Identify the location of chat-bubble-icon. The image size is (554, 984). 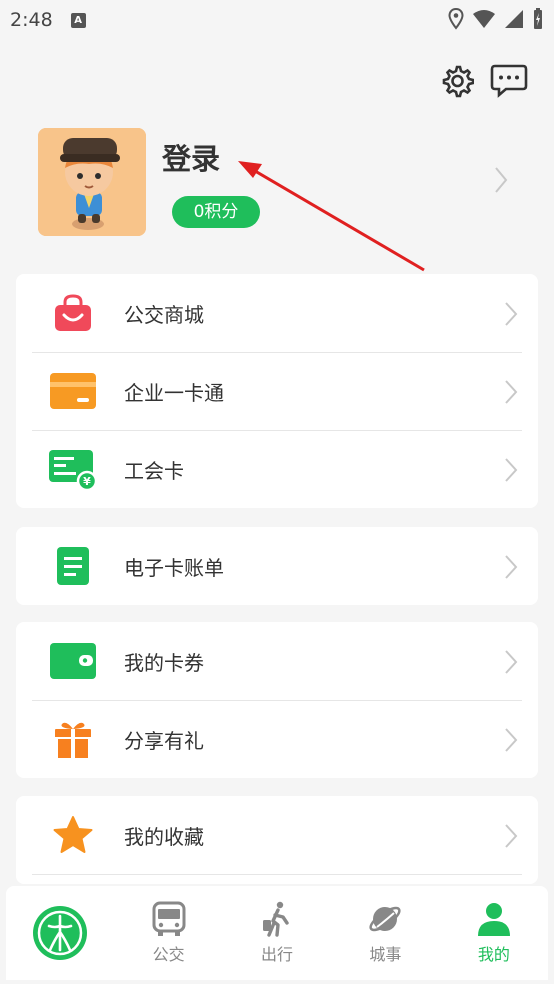
(509, 81).